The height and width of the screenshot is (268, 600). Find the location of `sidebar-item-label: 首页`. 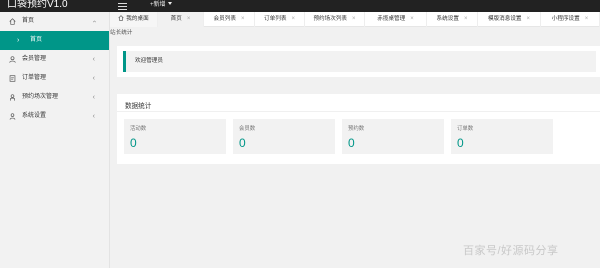

sidebar-item-label: 首页 is located at coordinates (28, 21).